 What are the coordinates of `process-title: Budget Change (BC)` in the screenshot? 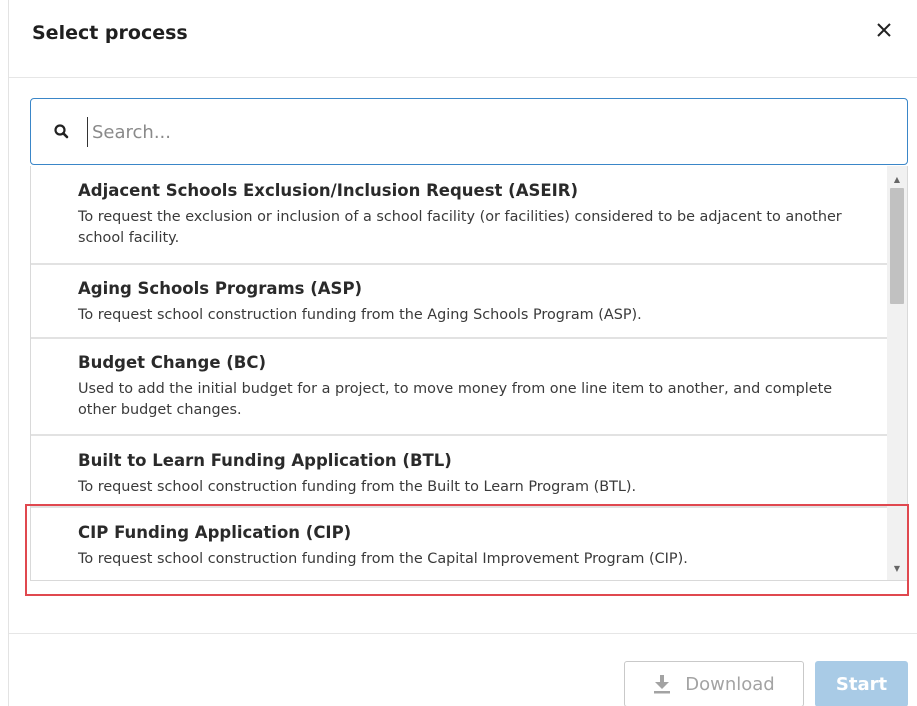 It's located at (172, 362).